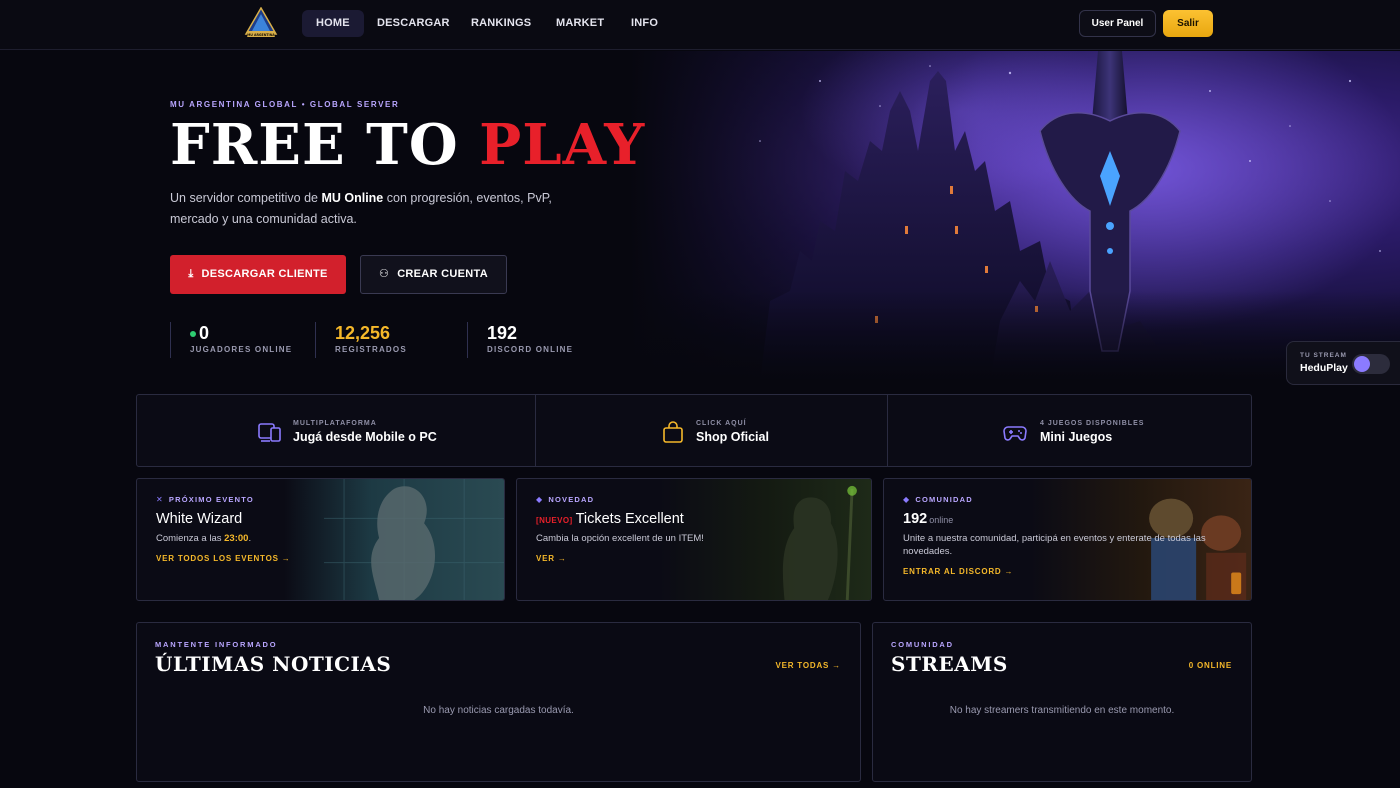 The height and width of the screenshot is (788, 1400). I want to click on feature-multiplatform-big: Jugá desde Mobile o PC, so click(365, 437).